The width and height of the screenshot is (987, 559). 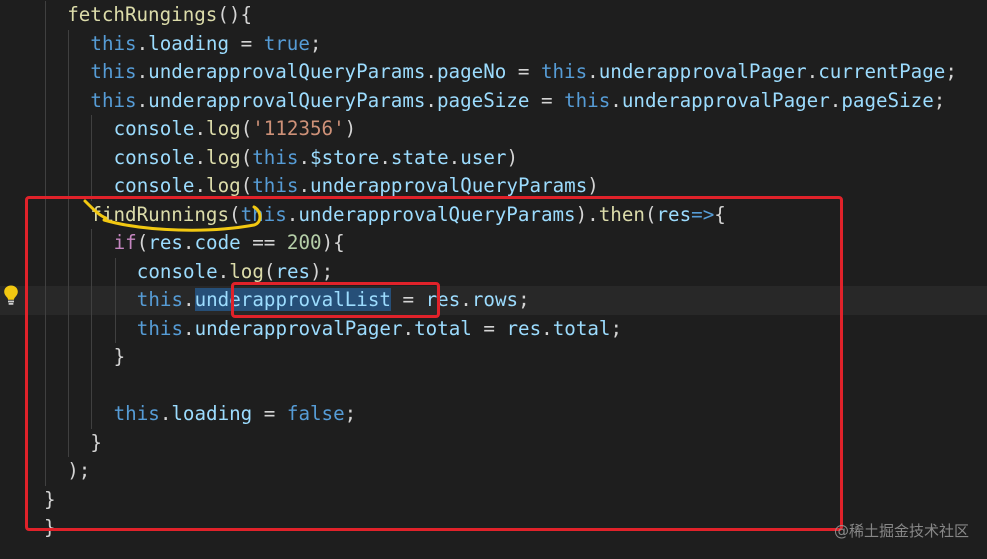 I want to click on code-token: user, so click(x=483, y=157).